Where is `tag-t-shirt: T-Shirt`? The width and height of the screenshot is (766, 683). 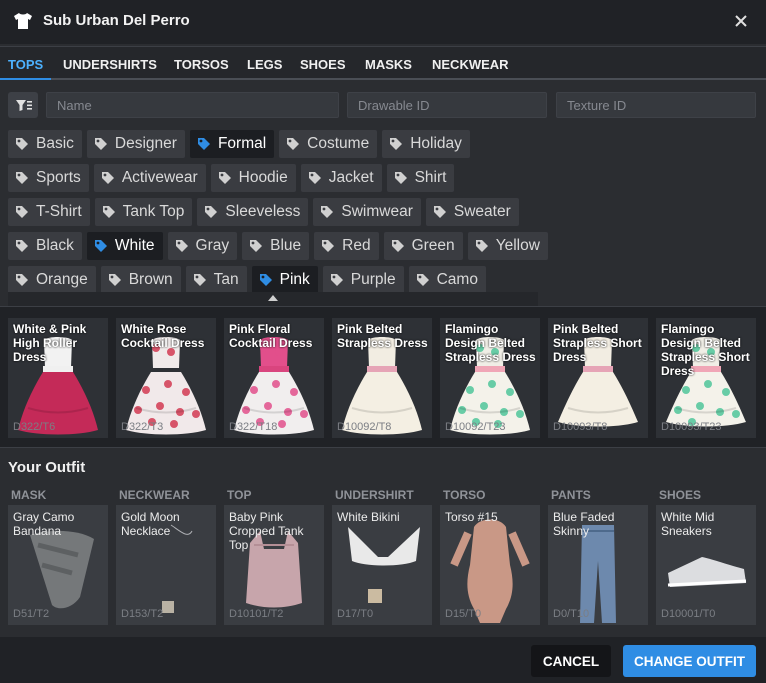
tag-t-shirt: T-Shirt is located at coordinates (49, 212).